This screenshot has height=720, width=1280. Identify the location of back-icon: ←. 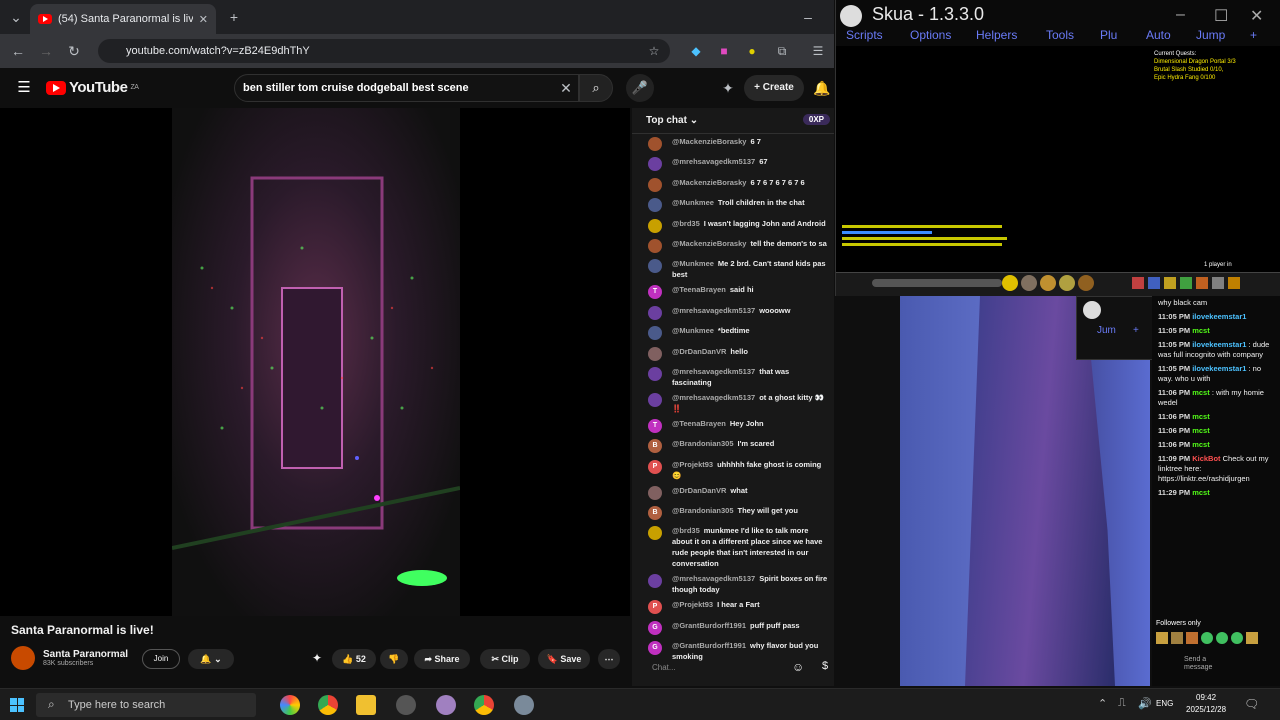
(18, 51).